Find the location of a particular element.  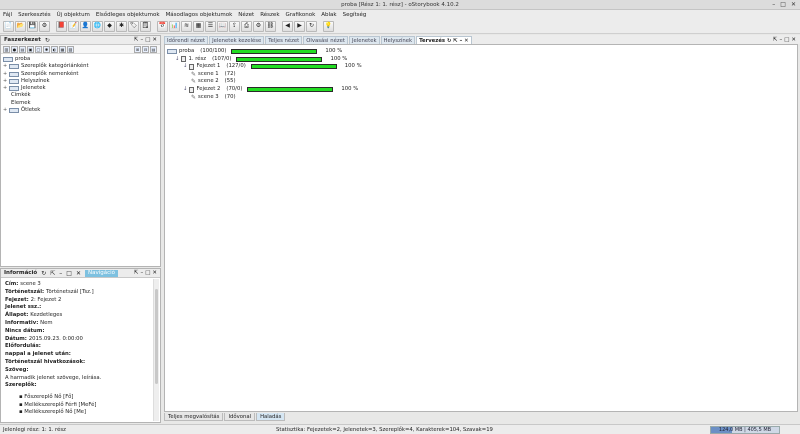

idea-icon: ✱ is located at coordinates (121, 26).